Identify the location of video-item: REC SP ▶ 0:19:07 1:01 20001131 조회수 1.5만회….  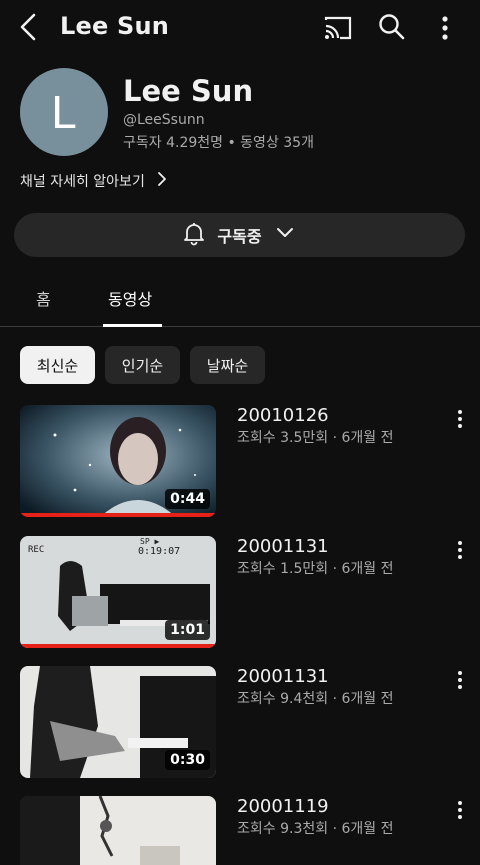
(240, 592).